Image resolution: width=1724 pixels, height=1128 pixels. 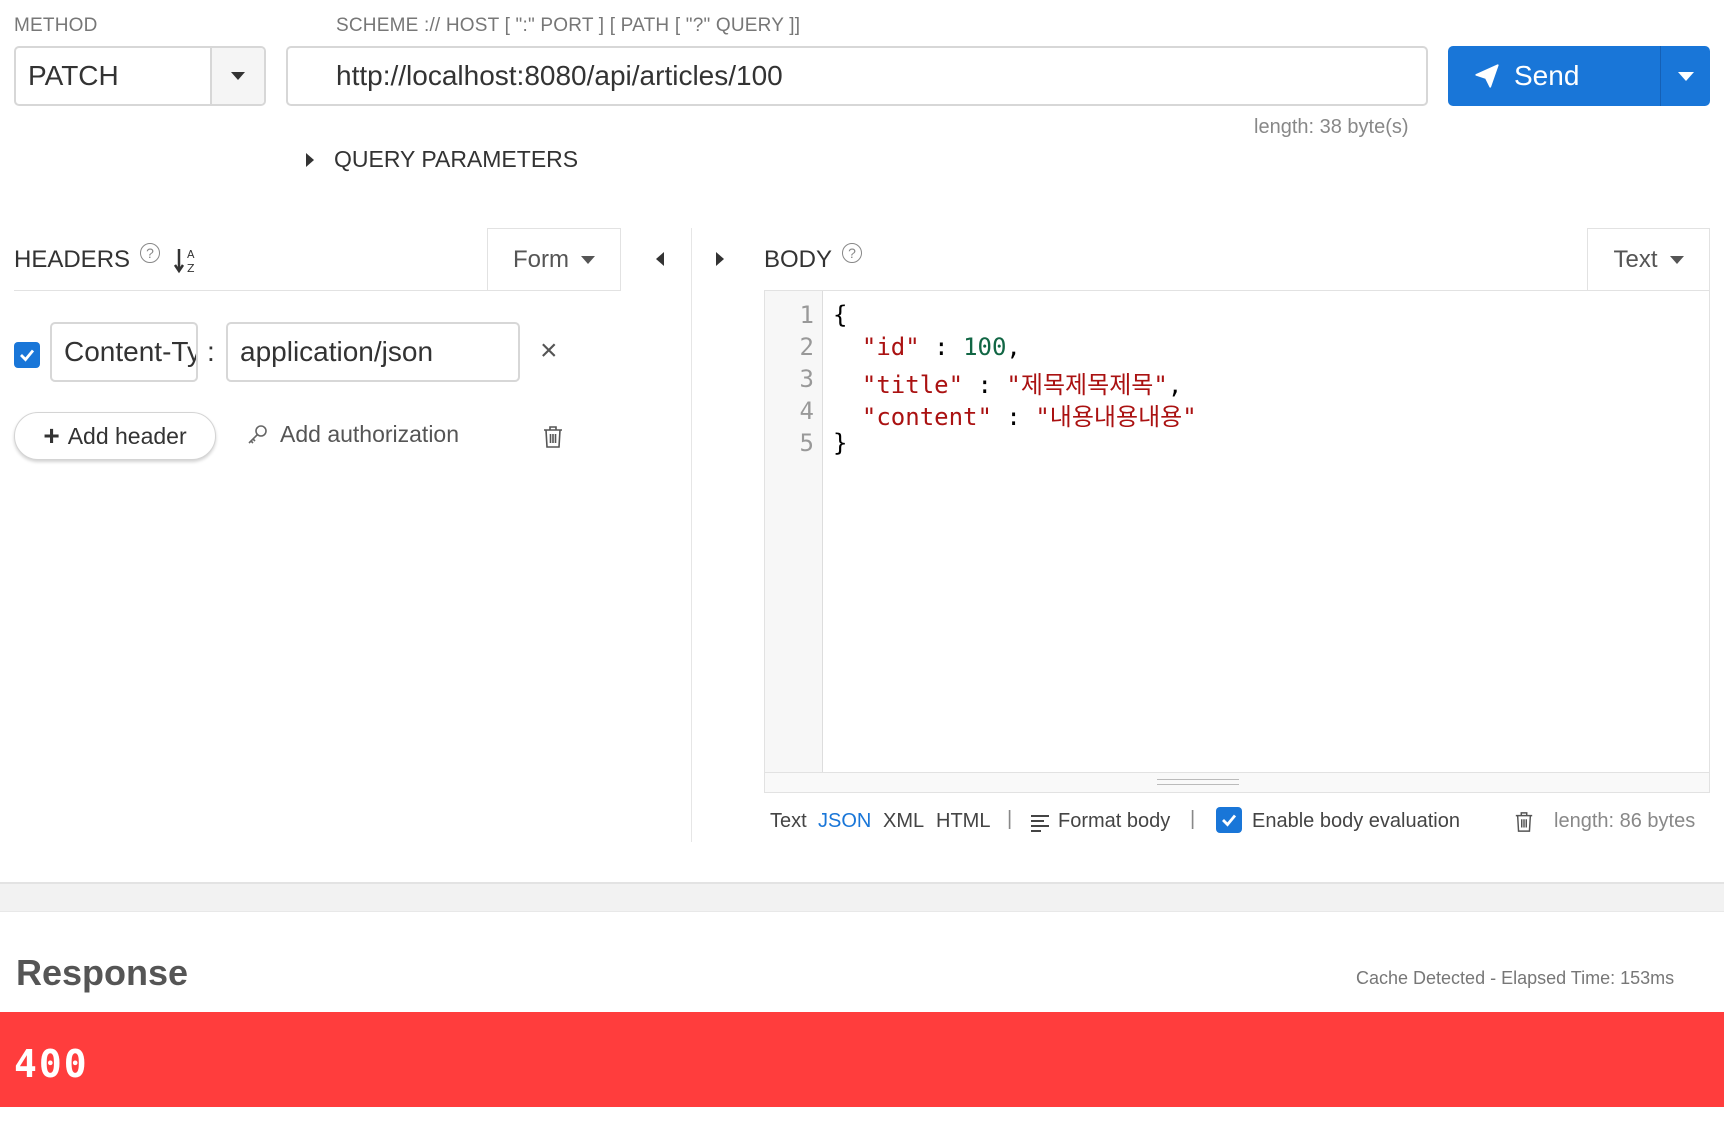 What do you see at coordinates (72, 259) in the screenshot?
I see `headers-title: HEADERS` at bounding box center [72, 259].